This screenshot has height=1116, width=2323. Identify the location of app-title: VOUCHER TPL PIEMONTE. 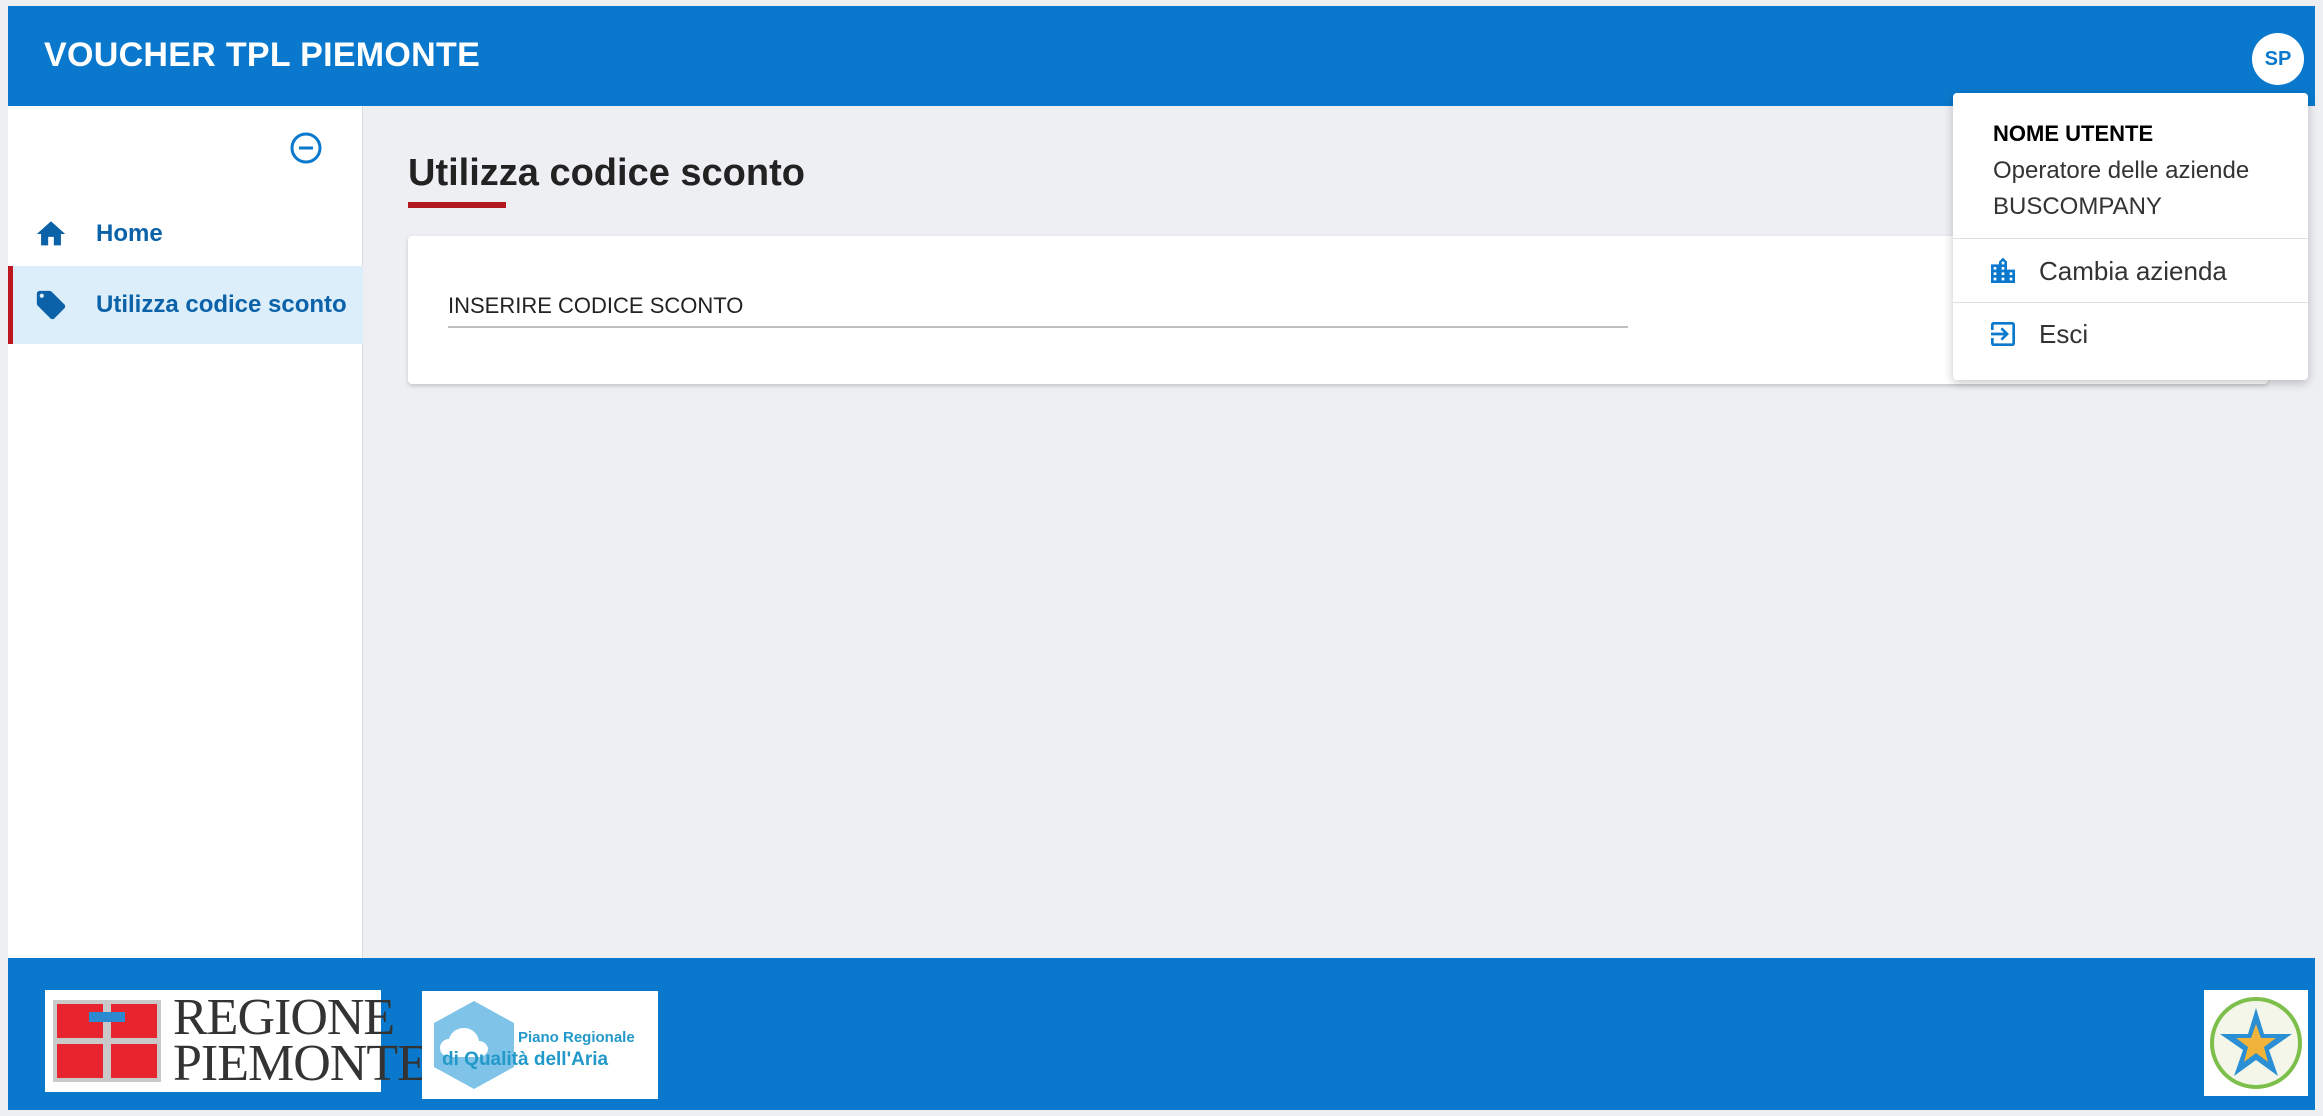
(262, 55).